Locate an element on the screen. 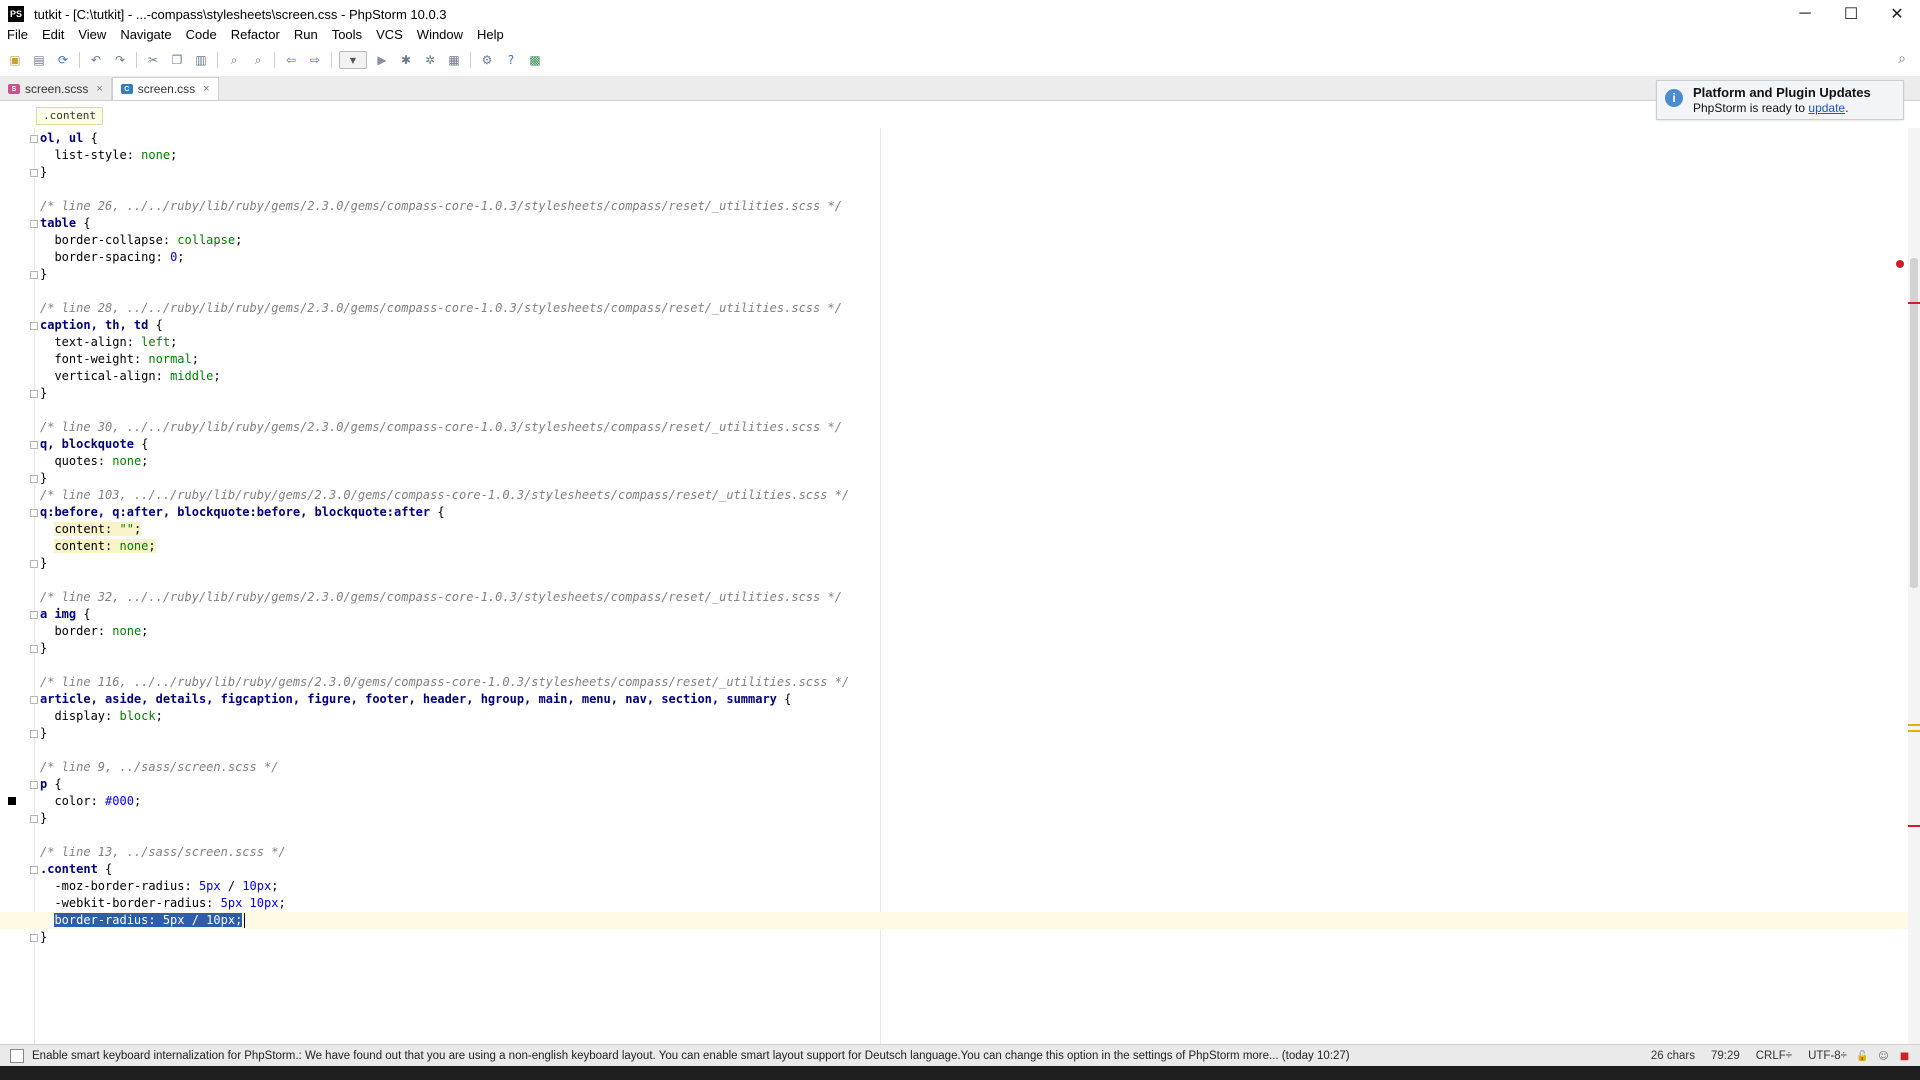  code-line: color: #000; is located at coordinates (974, 801).